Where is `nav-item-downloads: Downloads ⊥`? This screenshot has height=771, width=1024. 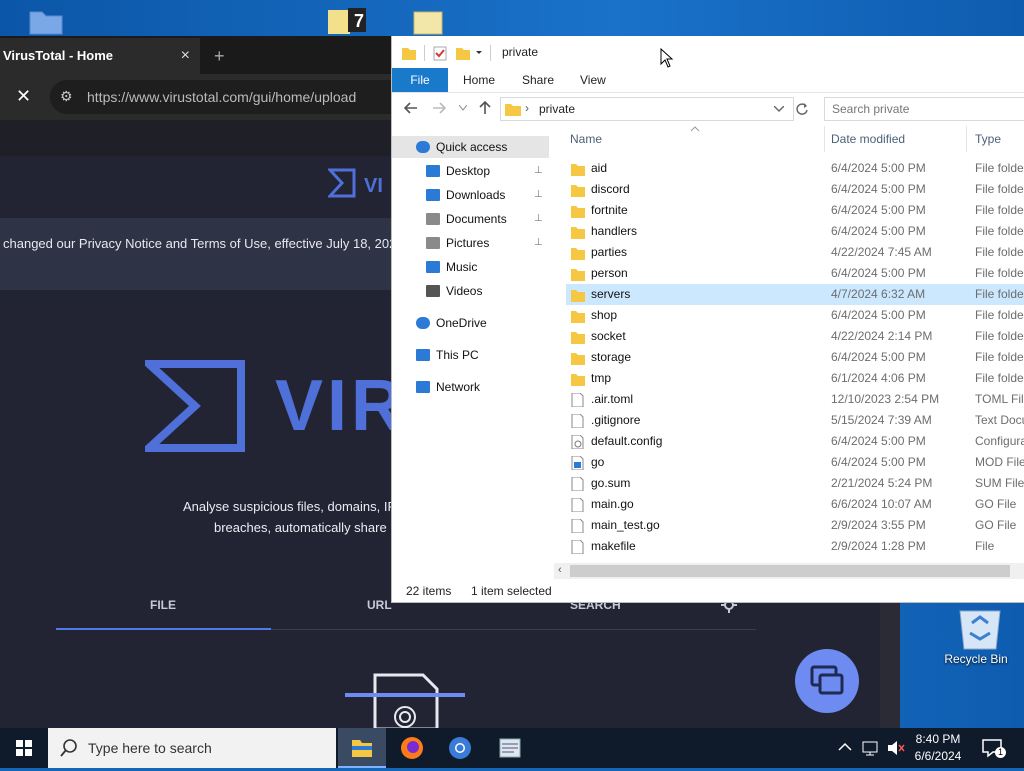 nav-item-downloads: Downloads ⊥ is located at coordinates (470, 195).